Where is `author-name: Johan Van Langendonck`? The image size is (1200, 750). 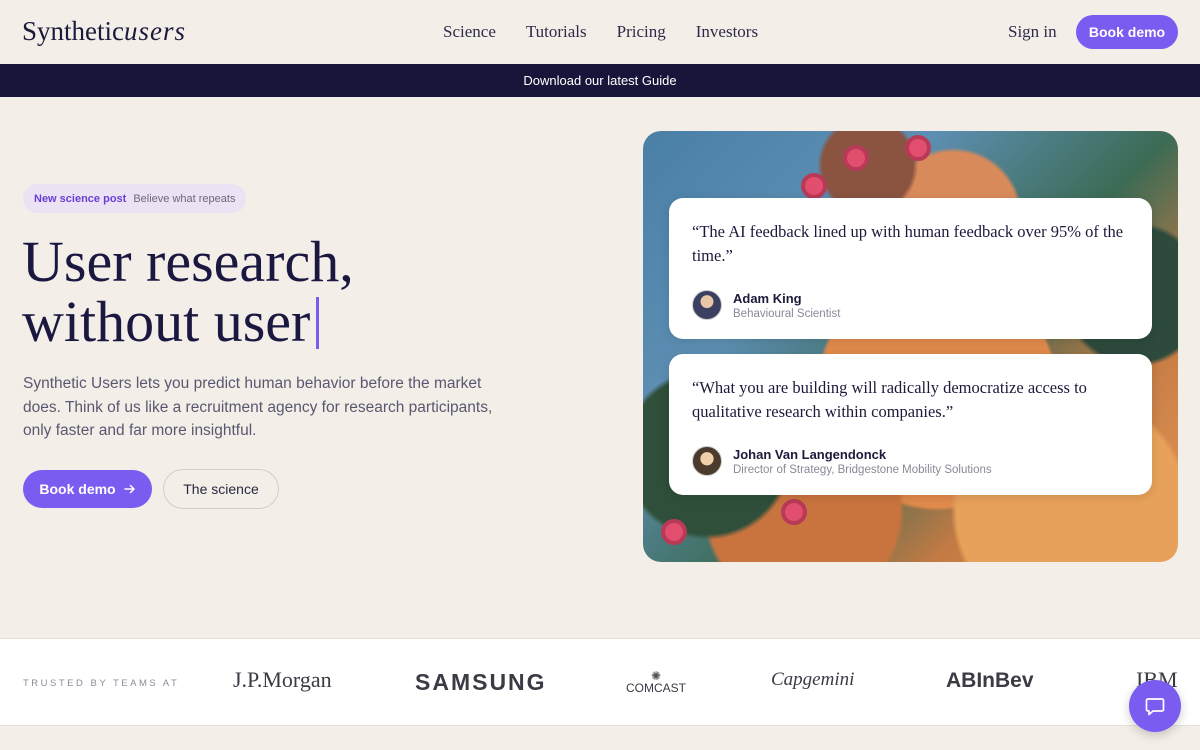 author-name: Johan Van Langendonck is located at coordinates (810, 454).